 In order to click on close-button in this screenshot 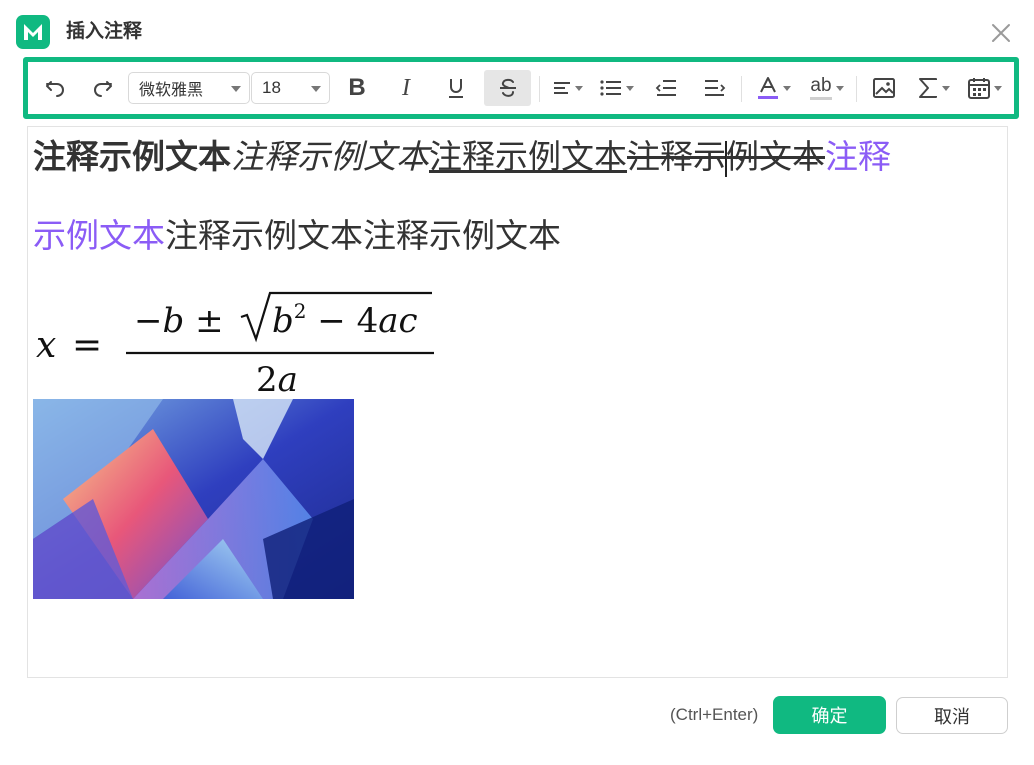, I will do `click(1001, 33)`.